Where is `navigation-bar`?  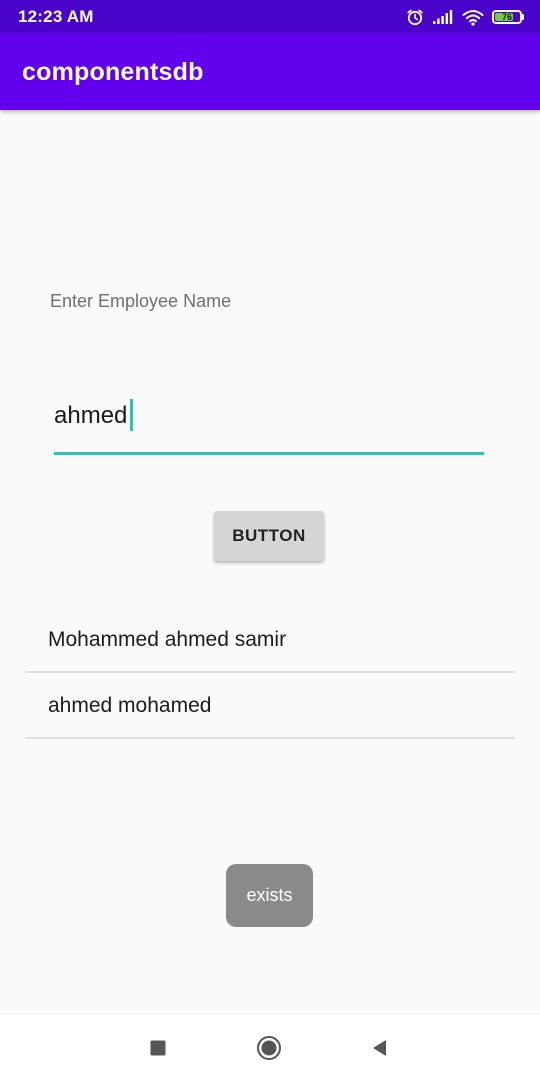 navigation-bar is located at coordinates (270, 1047).